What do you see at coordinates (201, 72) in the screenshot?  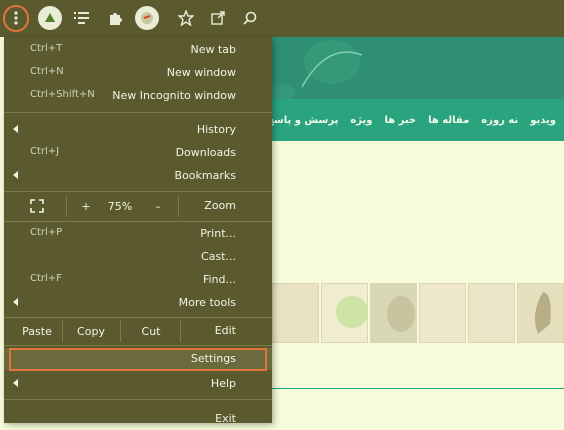 I see `menu-item-label: New window` at bounding box center [201, 72].